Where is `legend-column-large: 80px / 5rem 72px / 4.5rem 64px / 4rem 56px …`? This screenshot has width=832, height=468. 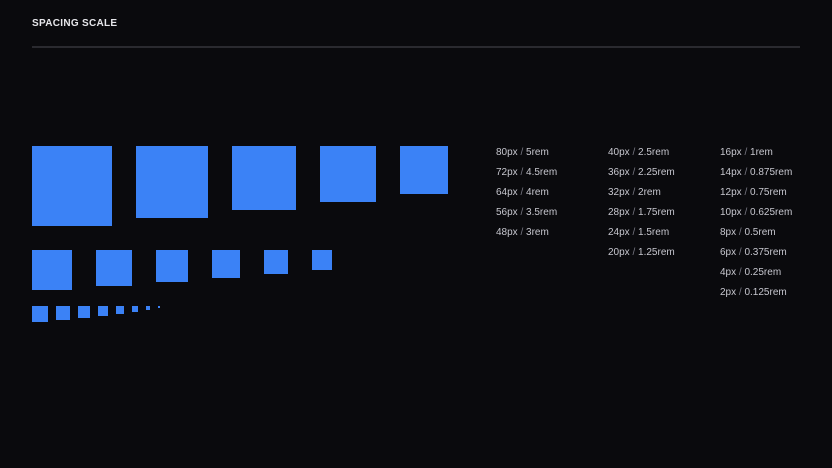 legend-column-large: 80px / 5rem 72px / 4.5rem 64px / 4rem 56px … is located at coordinates (526, 196).